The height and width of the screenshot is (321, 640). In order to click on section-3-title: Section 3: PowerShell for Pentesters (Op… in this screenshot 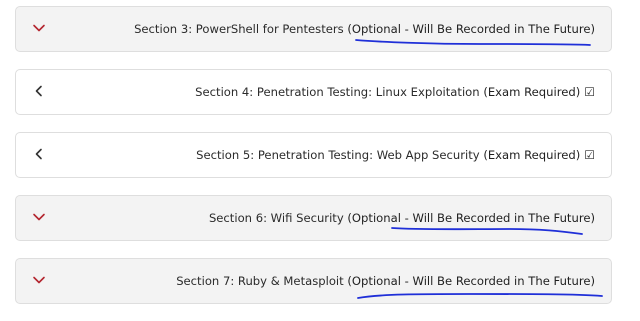, I will do `click(364, 29)`.